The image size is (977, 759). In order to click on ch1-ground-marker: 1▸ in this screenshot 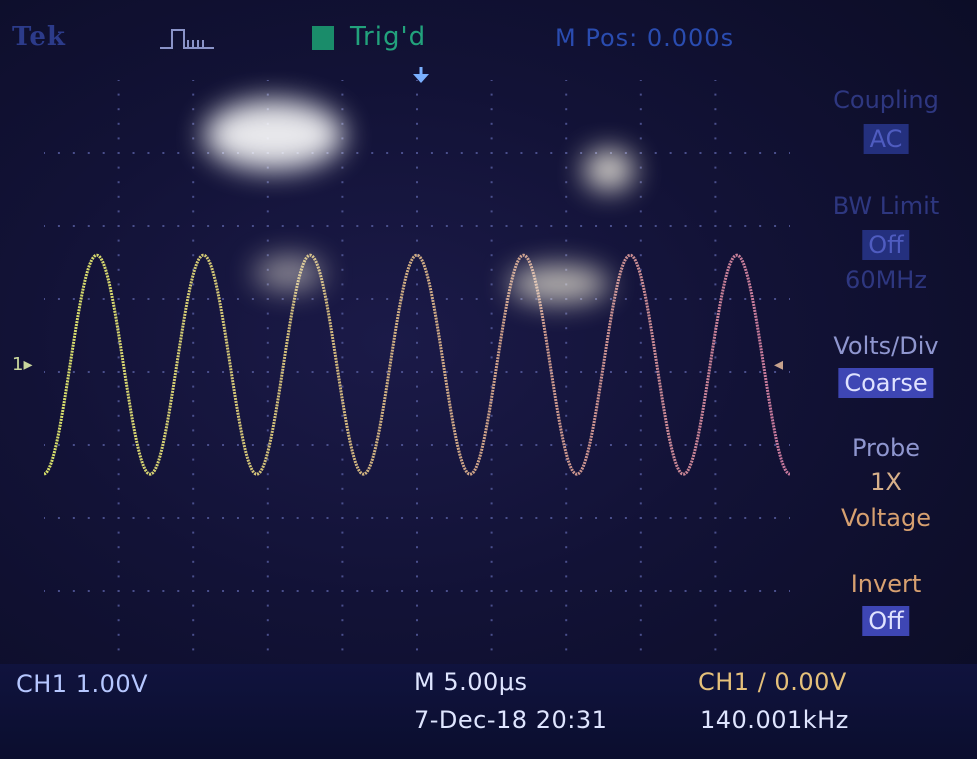, I will do `click(22, 364)`.